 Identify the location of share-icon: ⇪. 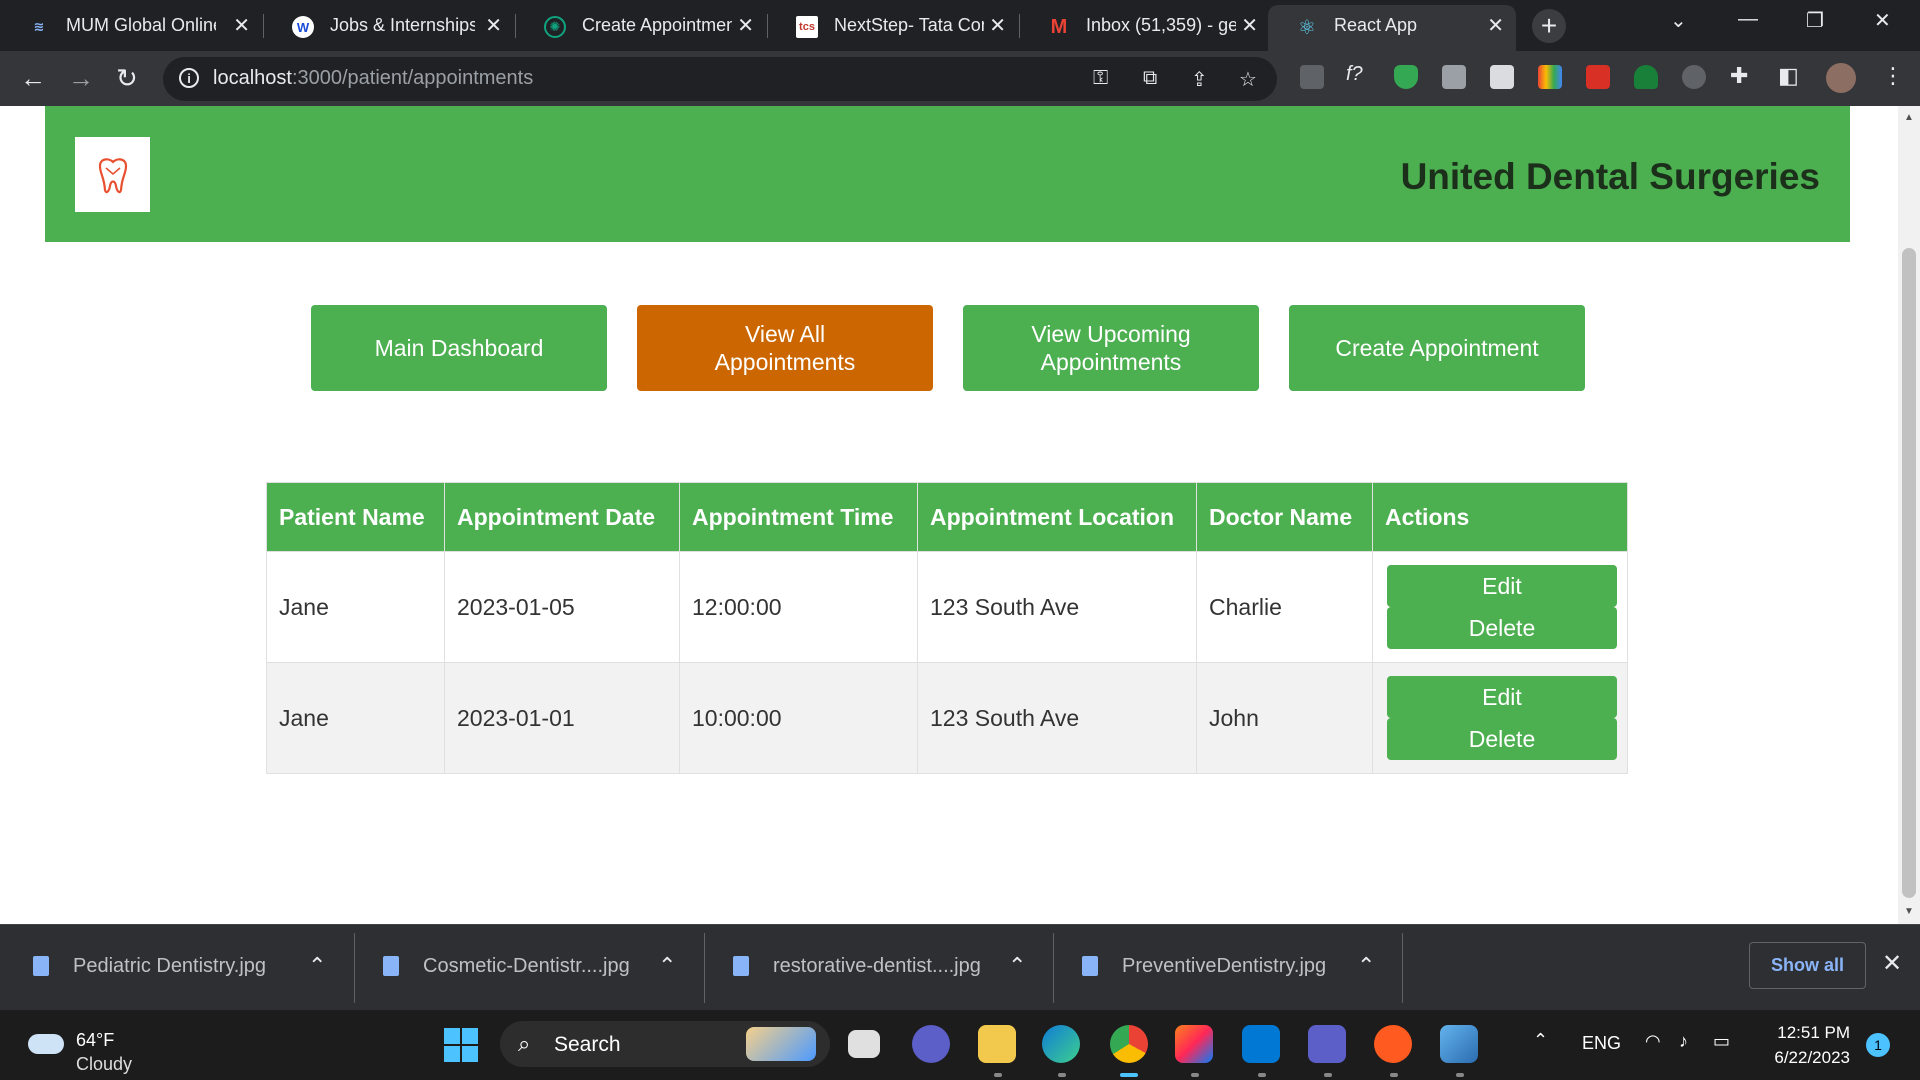
(1199, 79).